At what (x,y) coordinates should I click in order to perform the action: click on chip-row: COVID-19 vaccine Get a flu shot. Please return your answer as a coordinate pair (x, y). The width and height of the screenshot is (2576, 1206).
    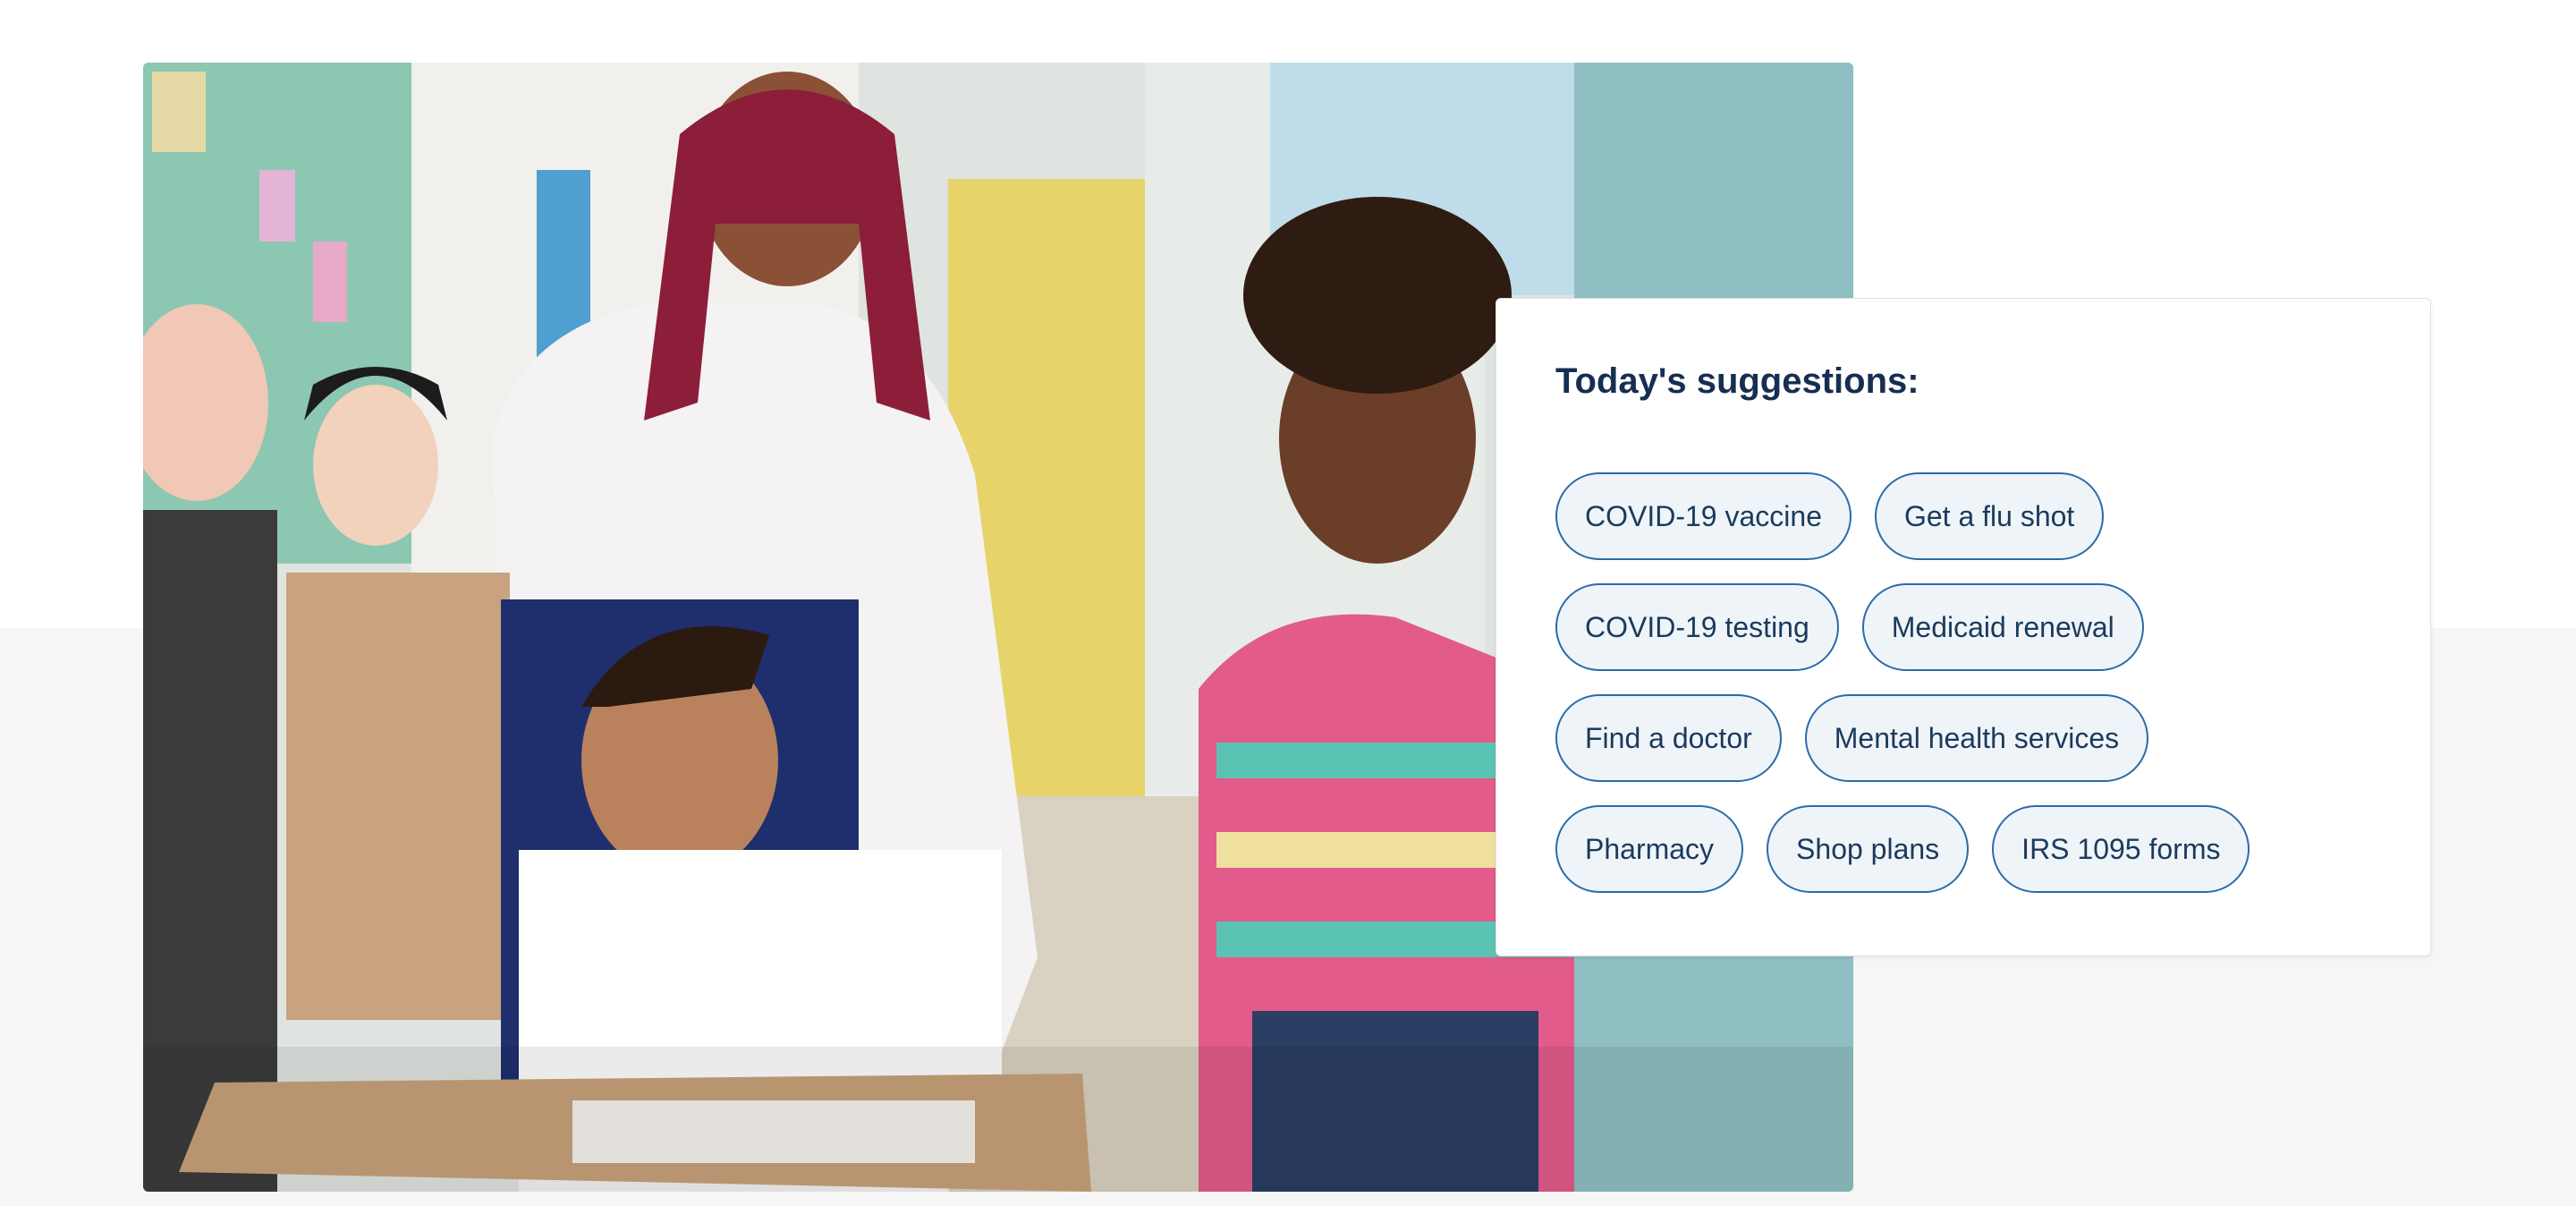
    Looking at the image, I should click on (1966, 516).